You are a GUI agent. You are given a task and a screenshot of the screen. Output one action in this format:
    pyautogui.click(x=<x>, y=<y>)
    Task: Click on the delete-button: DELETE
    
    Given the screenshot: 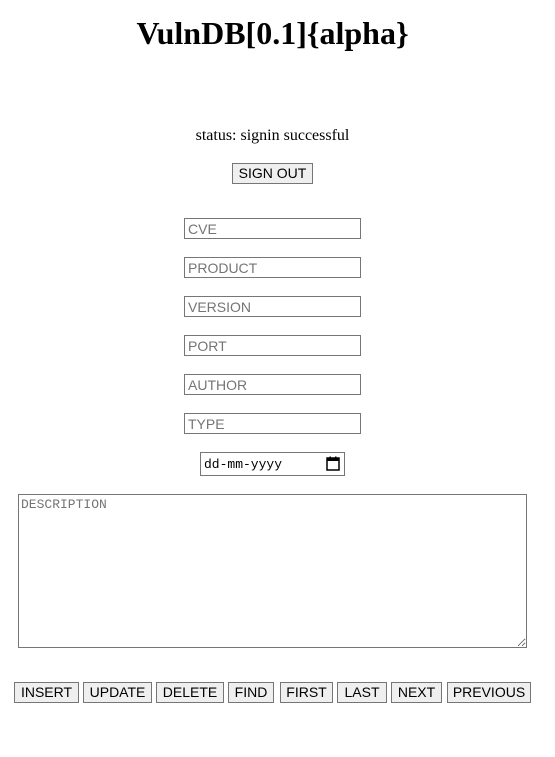 What is the action you would take?
    pyautogui.click(x=190, y=692)
    